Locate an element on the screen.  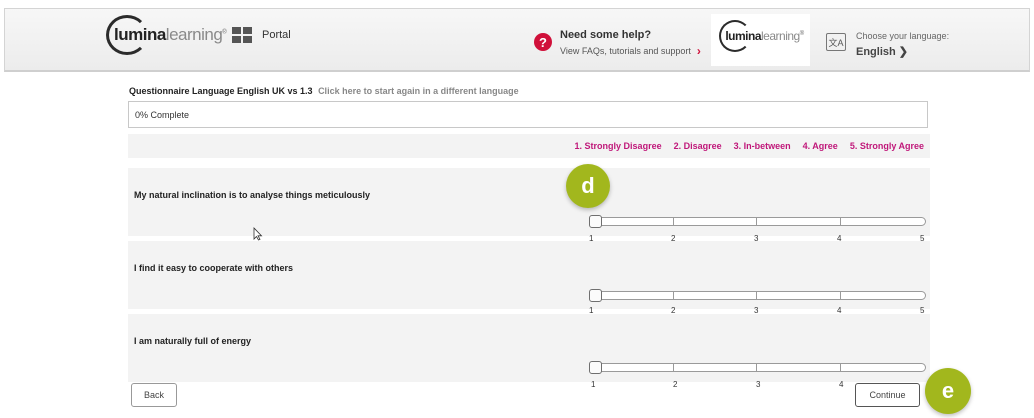
scale-label-5: 5. Strongly Agree is located at coordinates (886, 146).